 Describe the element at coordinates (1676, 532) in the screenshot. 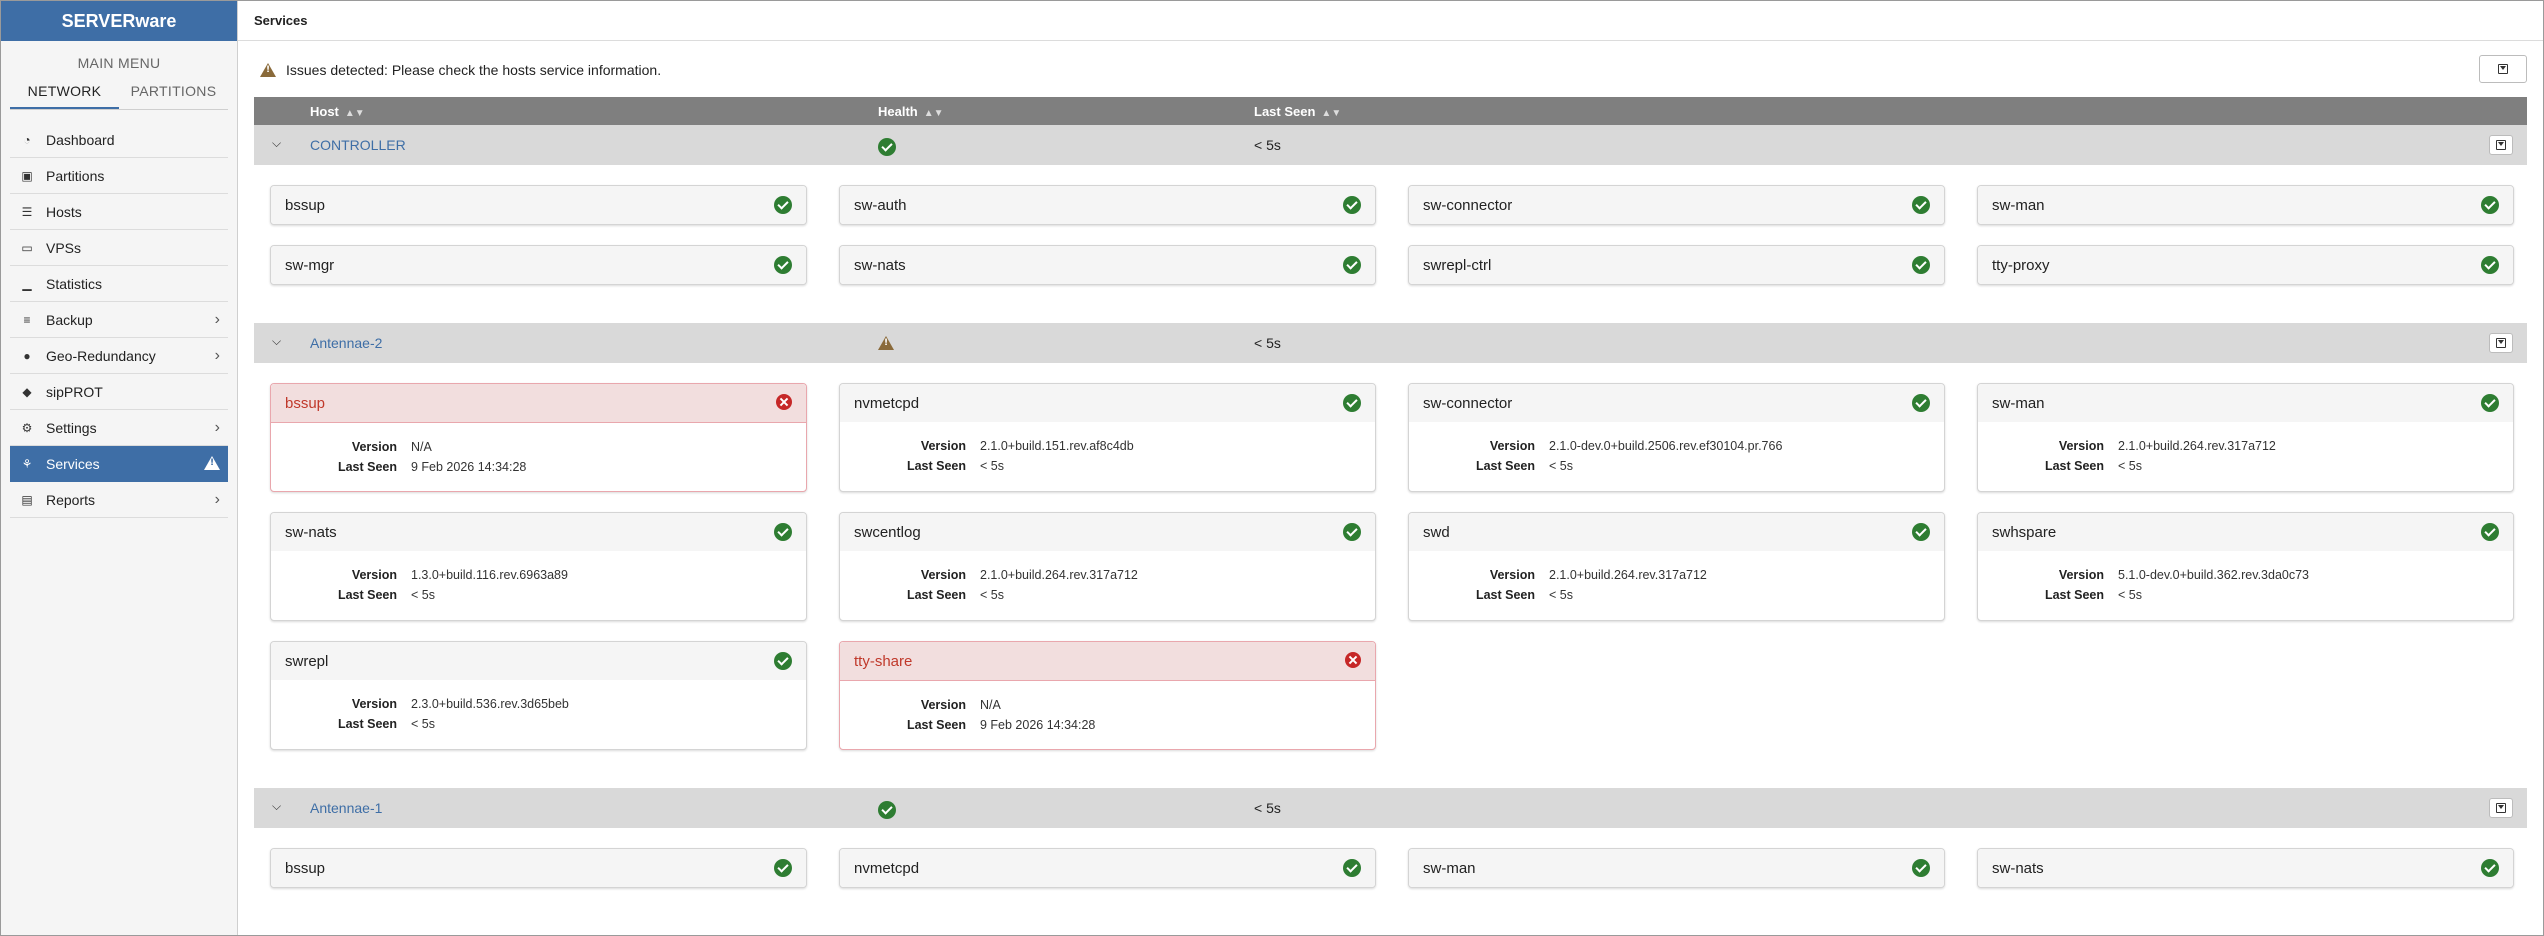

I see `service-card-header: swd` at that location.